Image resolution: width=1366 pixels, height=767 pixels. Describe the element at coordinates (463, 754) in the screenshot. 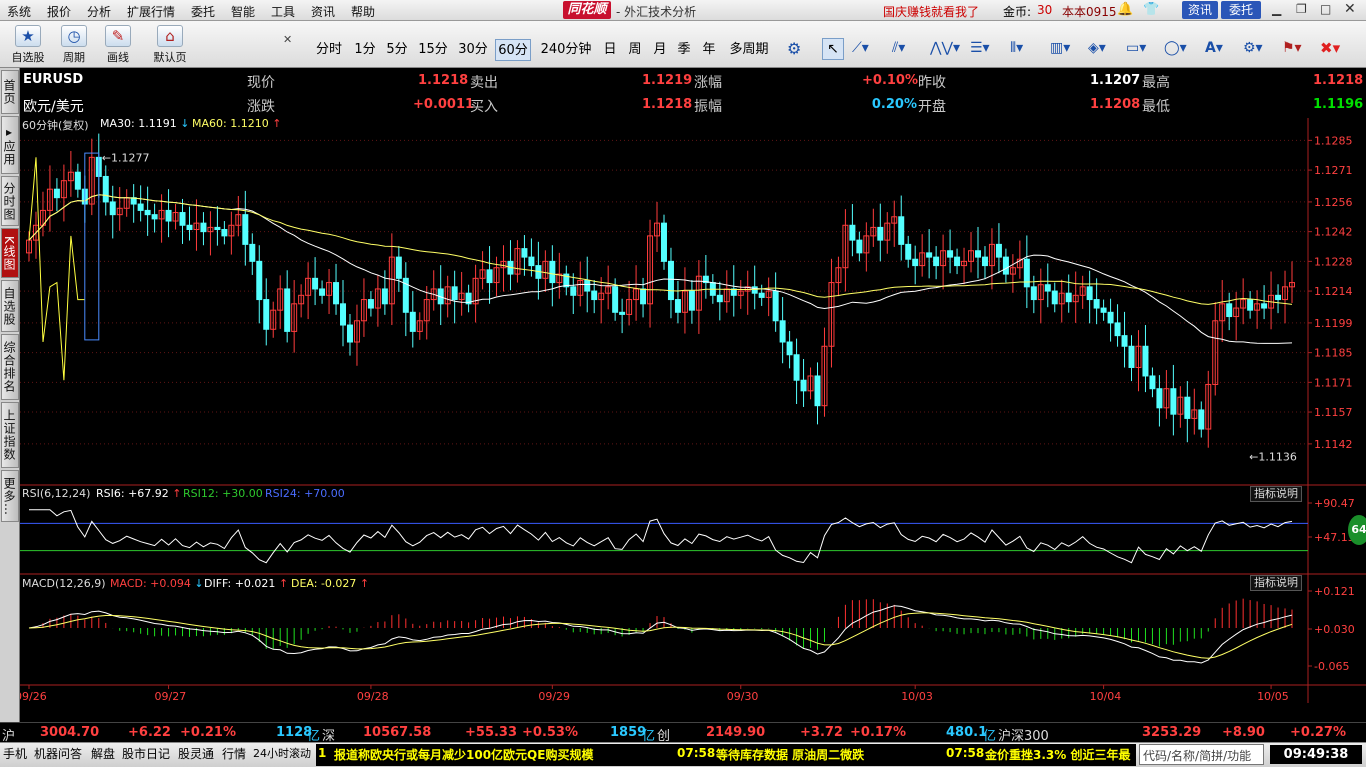

I see `ticker-text-1: 报道称欧央行或每月减少100亿欧元QE购买规模` at that location.